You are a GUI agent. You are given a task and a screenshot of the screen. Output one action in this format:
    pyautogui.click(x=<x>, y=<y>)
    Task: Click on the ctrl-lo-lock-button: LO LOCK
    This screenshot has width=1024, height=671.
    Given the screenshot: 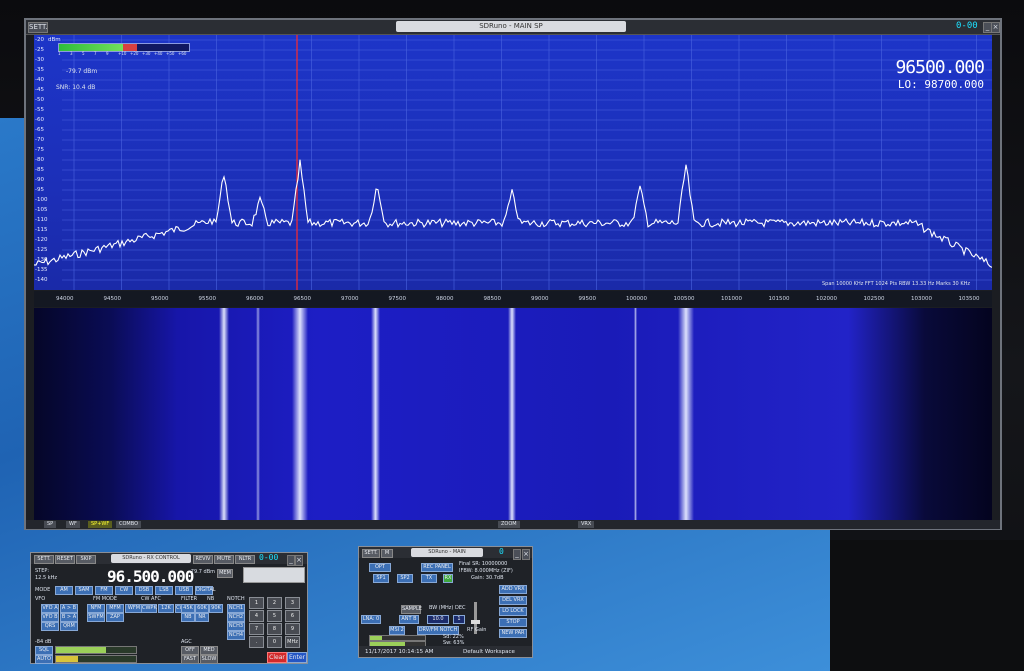 What is the action you would take?
    pyautogui.click(x=513, y=611)
    